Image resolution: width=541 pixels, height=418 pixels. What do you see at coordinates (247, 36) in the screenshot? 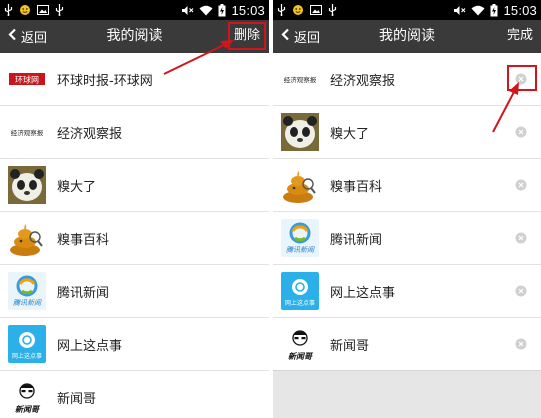
I see `delete-button: 删除` at bounding box center [247, 36].